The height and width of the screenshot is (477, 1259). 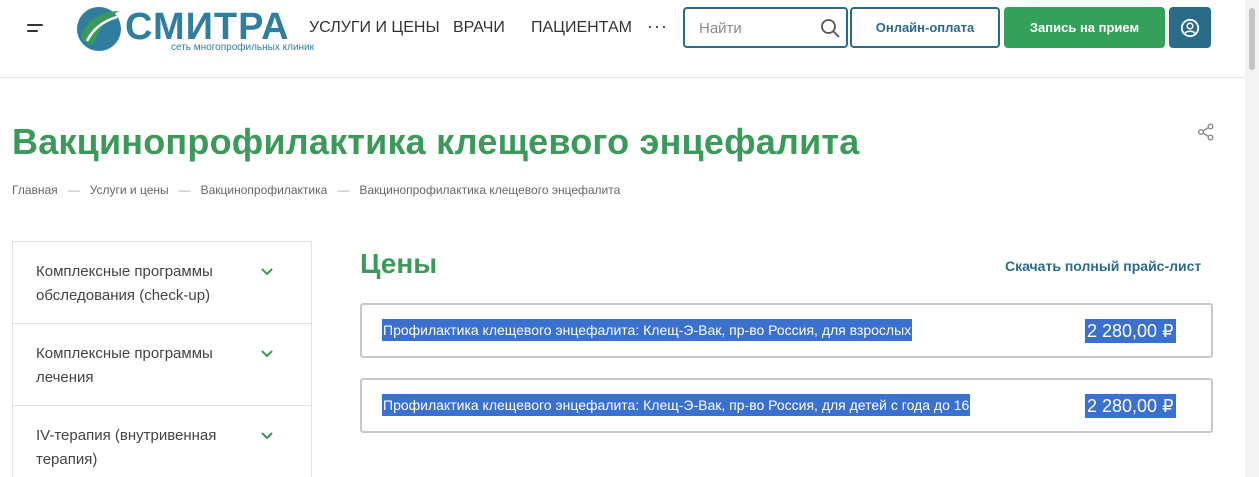 What do you see at coordinates (479, 28) in the screenshot?
I see `nav-doctors: ВРАЧИ` at bounding box center [479, 28].